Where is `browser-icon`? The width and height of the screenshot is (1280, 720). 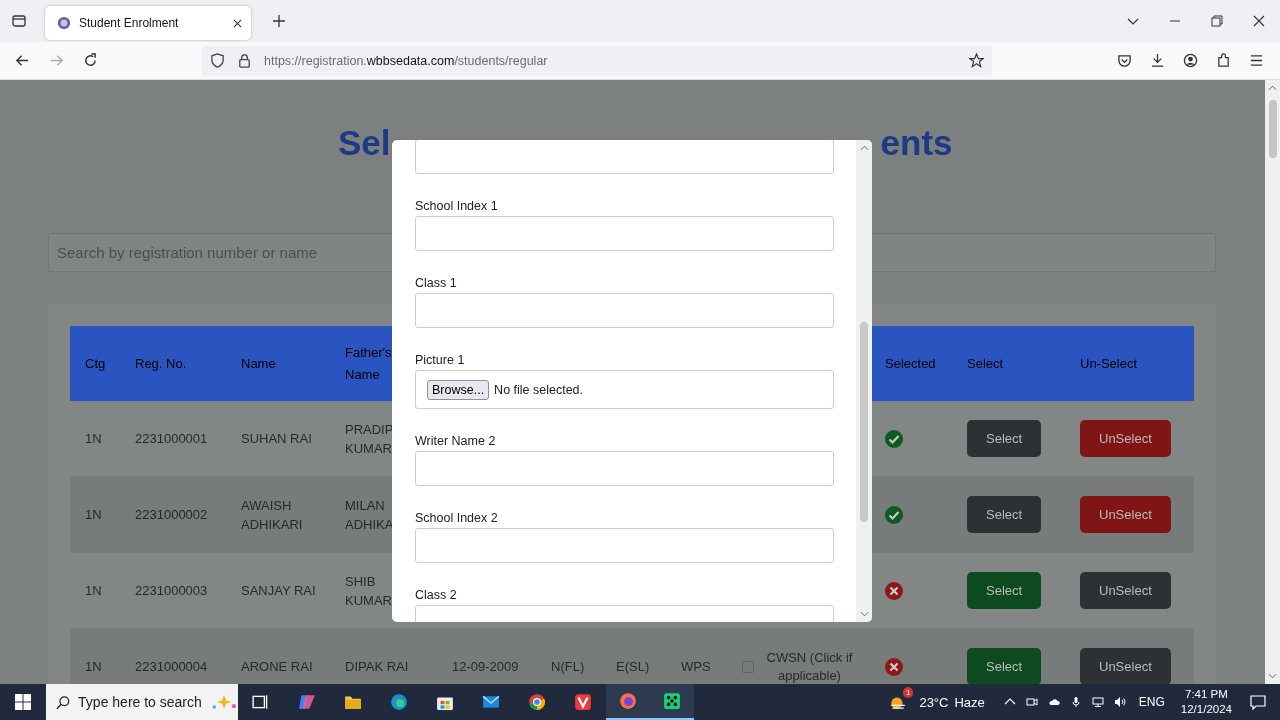
browser-icon is located at coordinates (399, 702).